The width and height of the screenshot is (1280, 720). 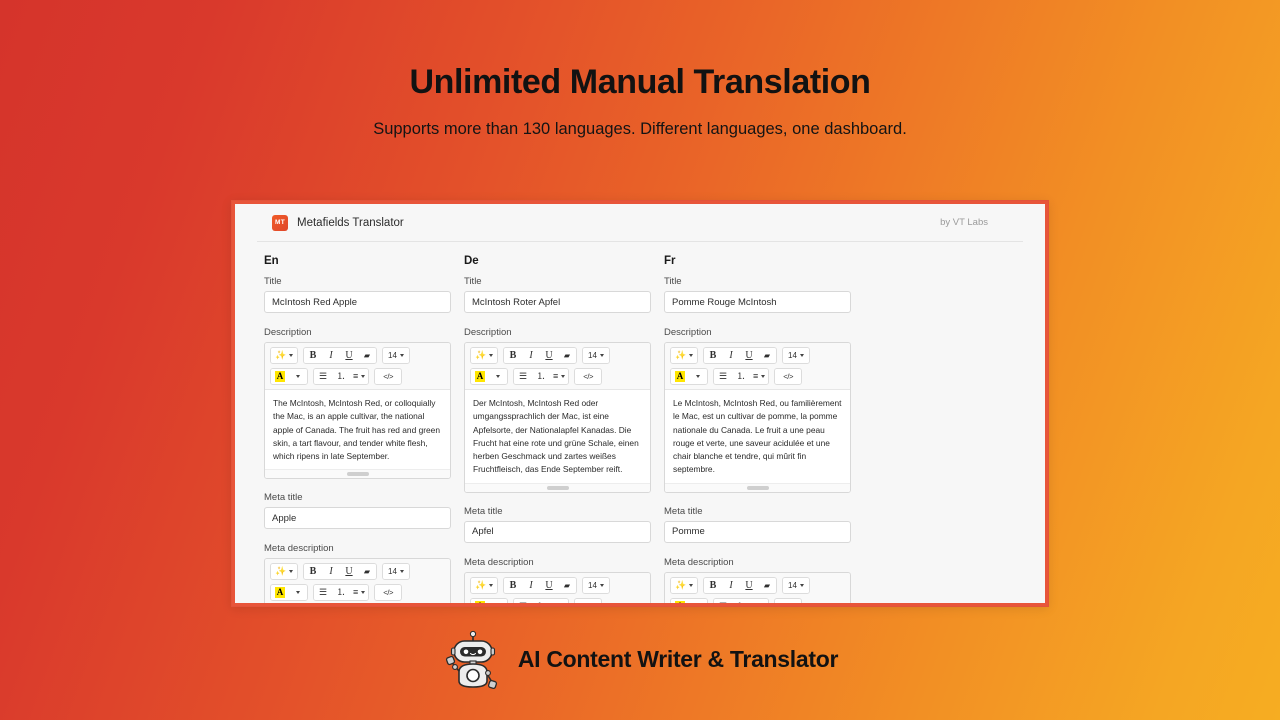 What do you see at coordinates (557, 302) in the screenshot?
I see `title-input: McIntosh Roter Apfel` at bounding box center [557, 302].